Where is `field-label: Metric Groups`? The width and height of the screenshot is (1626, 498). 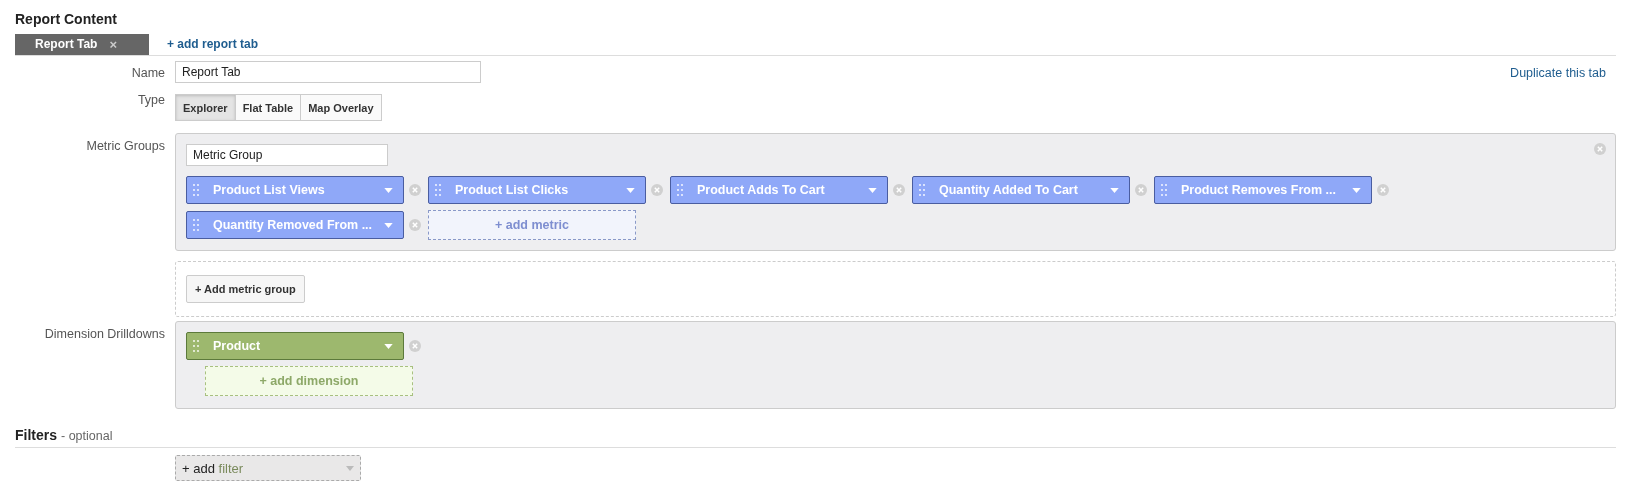
field-label: Metric Groups is located at coordinates (125, 146).